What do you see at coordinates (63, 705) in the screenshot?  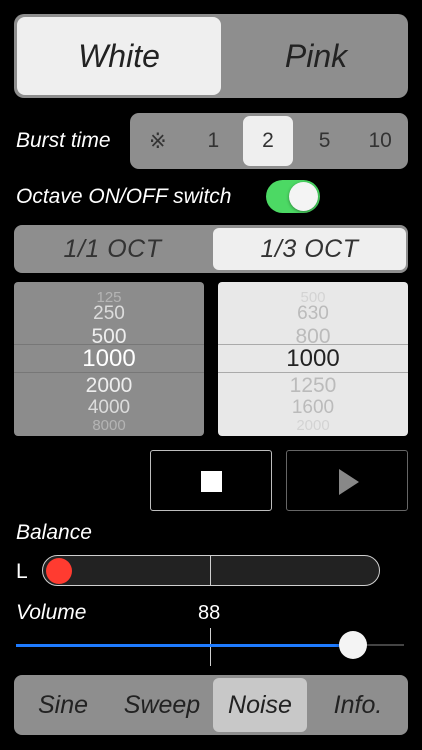 I see `tab-sine: Sine` at bounding box center [63, 705].